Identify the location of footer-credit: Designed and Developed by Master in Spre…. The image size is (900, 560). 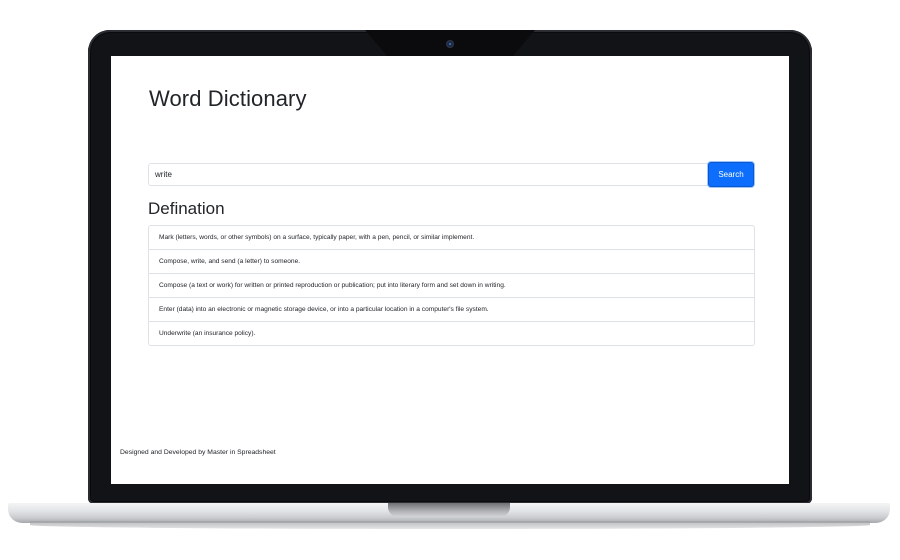
(198, 452).